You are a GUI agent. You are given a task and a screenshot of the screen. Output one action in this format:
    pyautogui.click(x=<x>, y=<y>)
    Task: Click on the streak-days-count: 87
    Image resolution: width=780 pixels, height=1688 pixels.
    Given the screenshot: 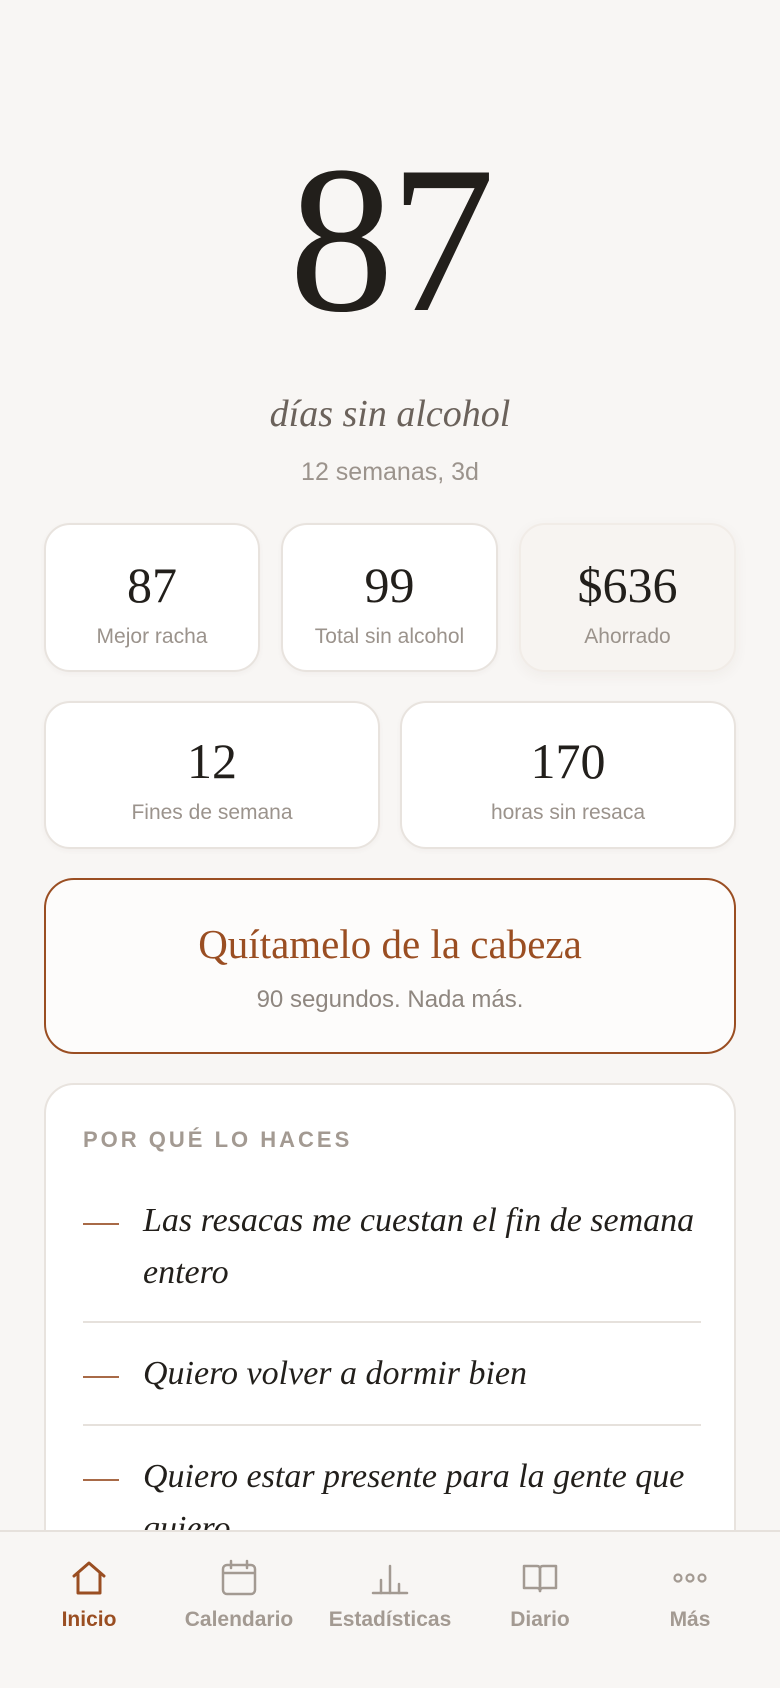 What is the action you would take?
    pyautogui.click(x=392, y=240)
    